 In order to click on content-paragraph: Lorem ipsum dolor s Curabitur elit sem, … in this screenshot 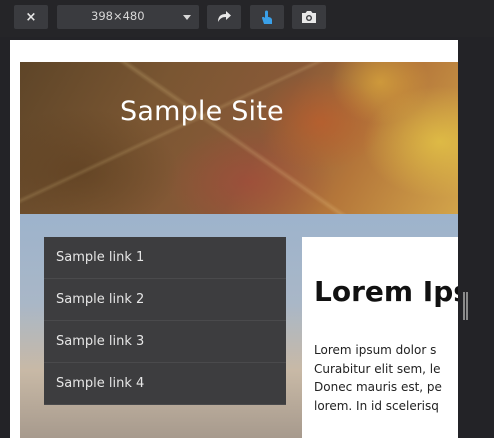, I will do `click(386, 378)`.